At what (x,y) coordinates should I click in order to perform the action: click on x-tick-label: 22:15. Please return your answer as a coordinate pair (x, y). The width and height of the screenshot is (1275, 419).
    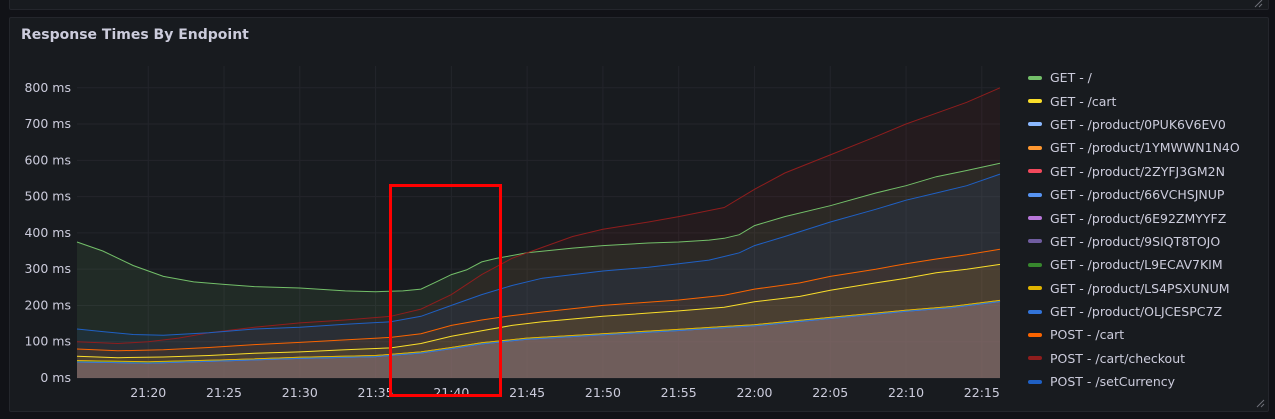
    Looking at the image, I should click on (982, 392).